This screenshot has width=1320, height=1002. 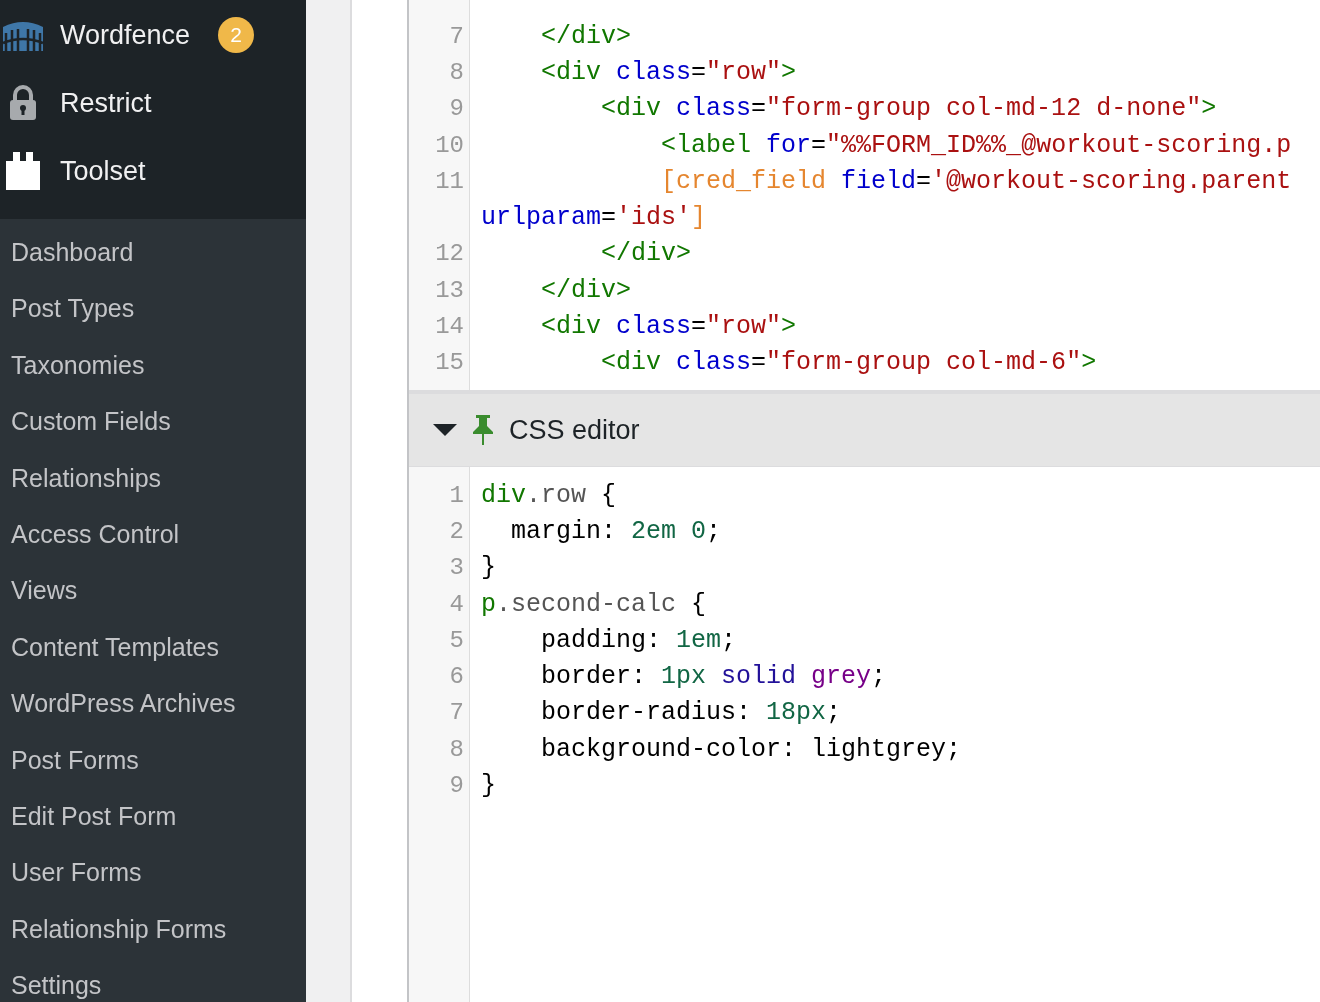 I want to click on submenu-item: Views, so click(x=153, y=590).